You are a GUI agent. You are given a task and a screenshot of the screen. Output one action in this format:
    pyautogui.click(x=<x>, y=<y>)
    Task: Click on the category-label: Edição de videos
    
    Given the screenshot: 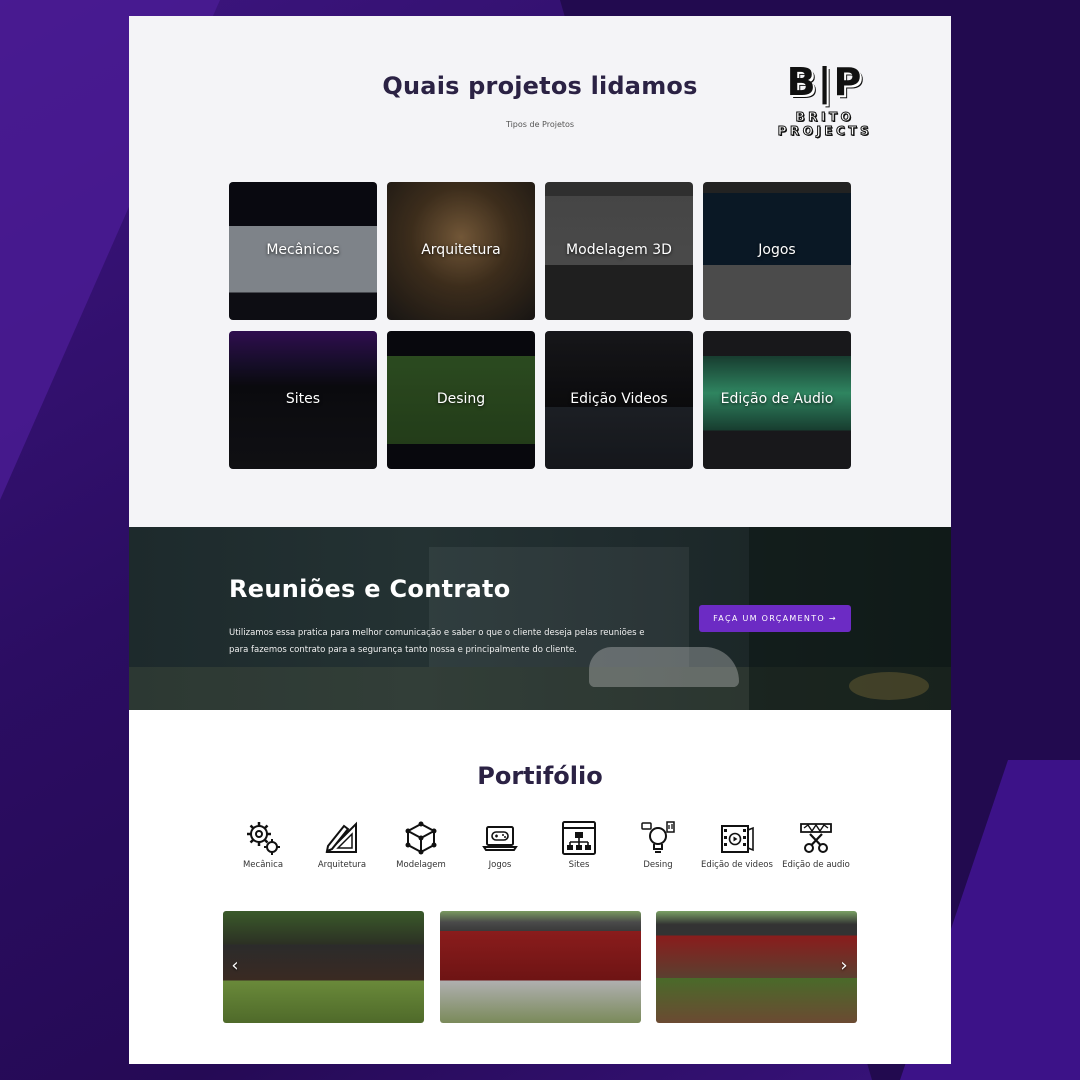 What is the action you would take?
    pyautogui.click(x=737, y=865)
    